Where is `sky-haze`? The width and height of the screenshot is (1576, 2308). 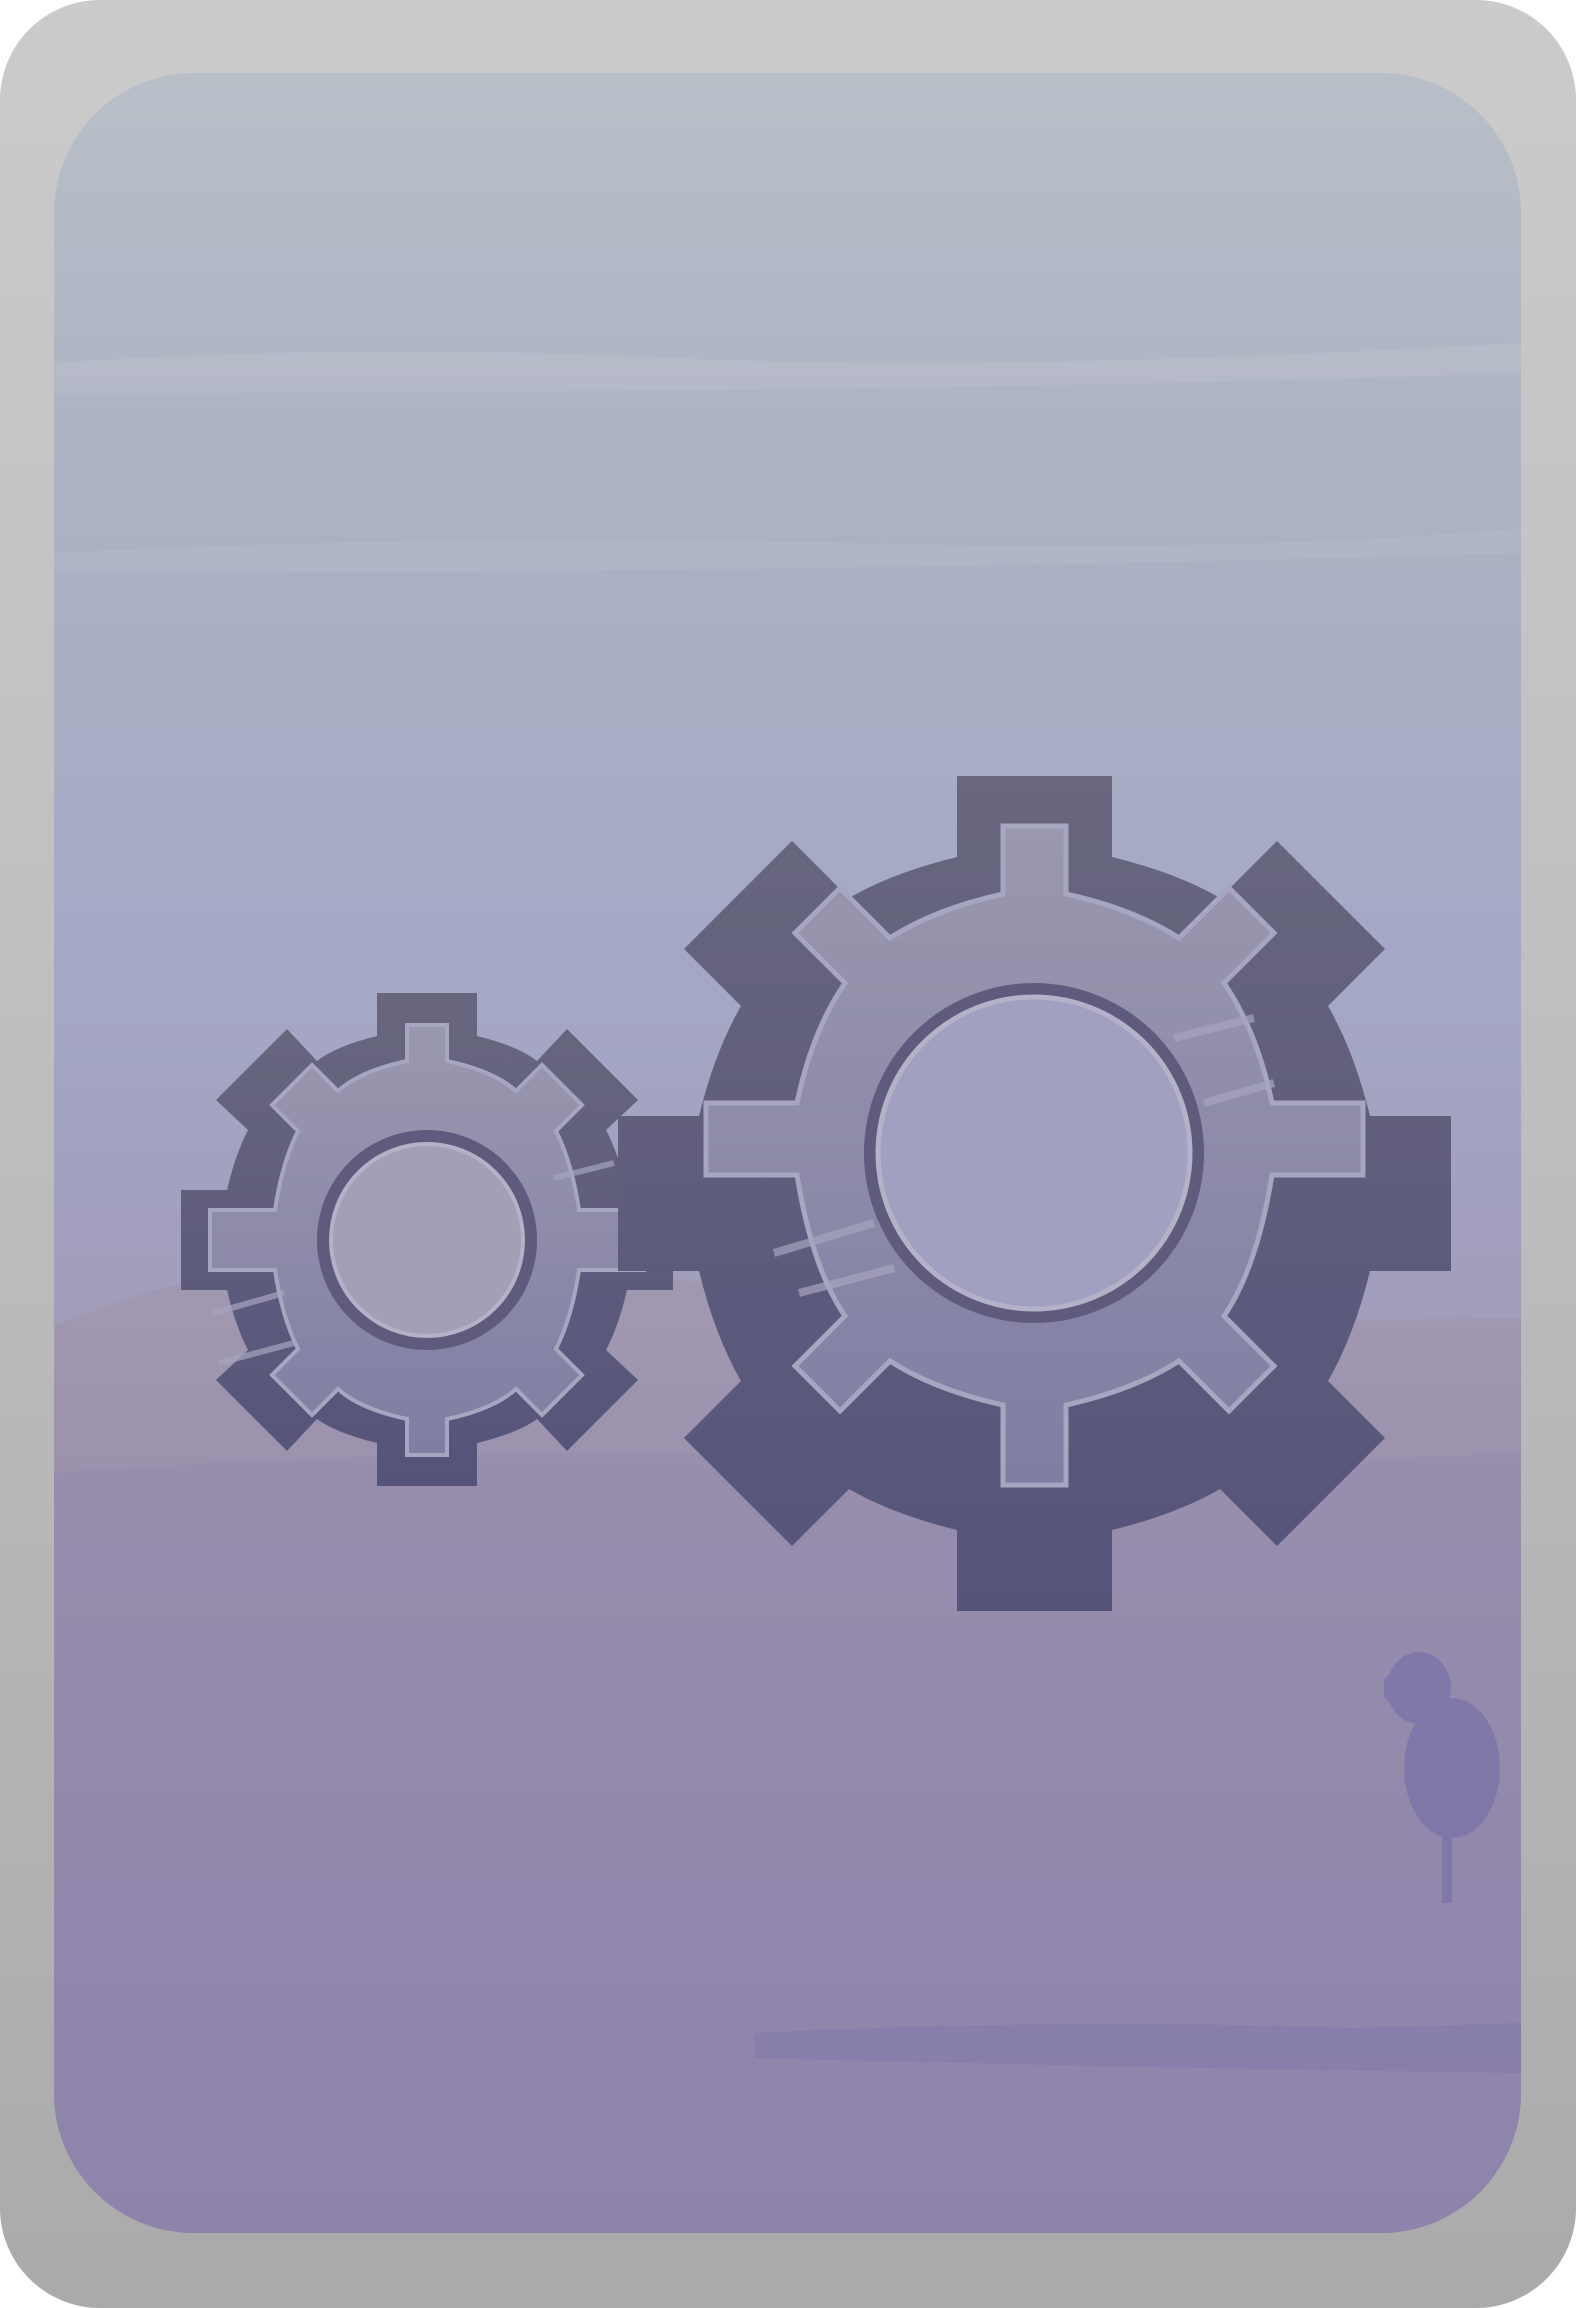
sky-haze is located at coordinates (787, 458).